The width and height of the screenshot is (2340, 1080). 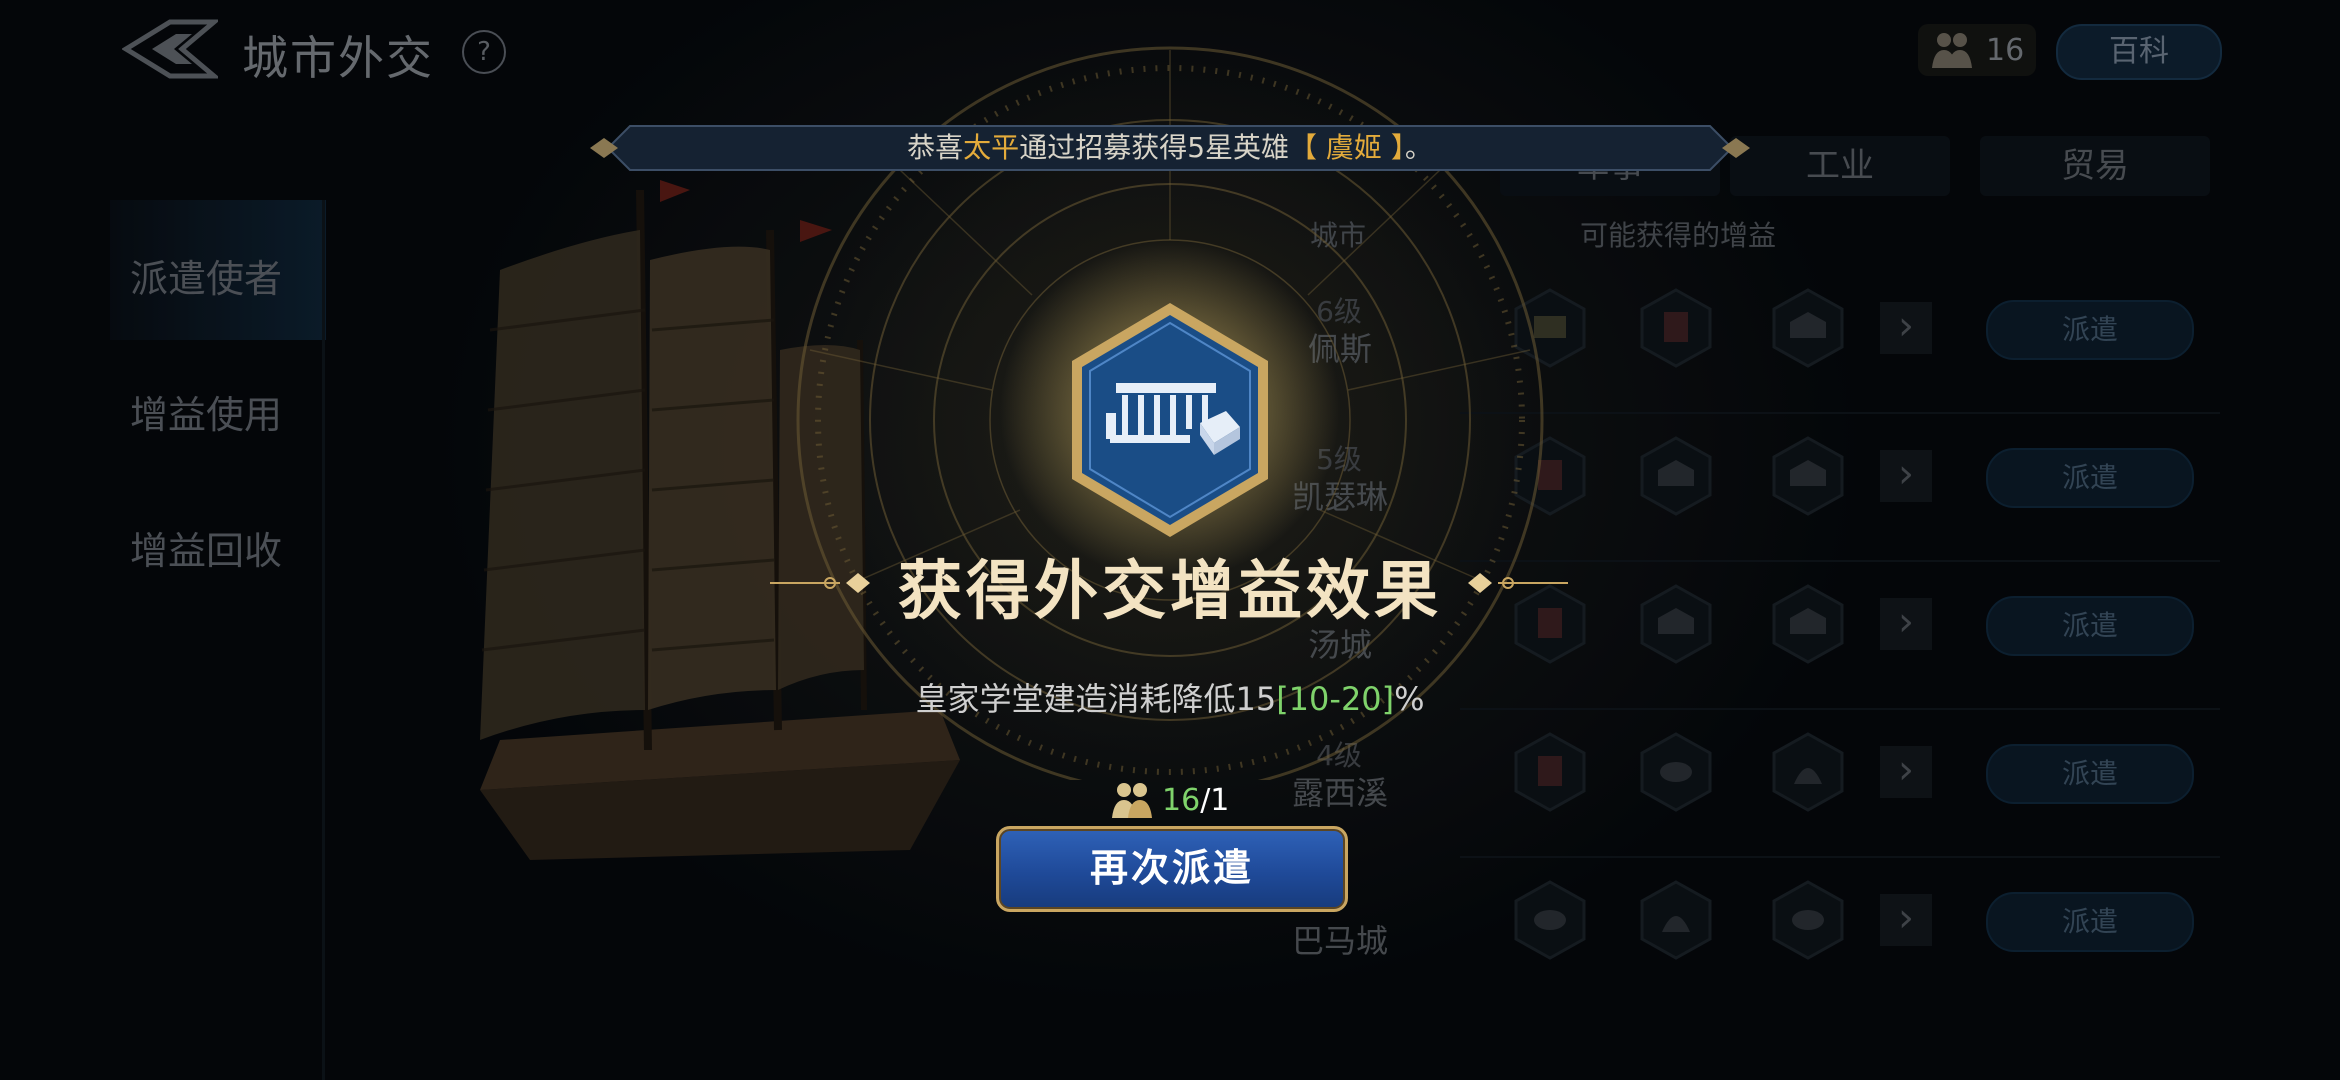 What do you see at coordinates (1096, 699) in the screenshot?
I see `reward-desc-text: 皇家学堂建造消耗降低15` at bounding box center [1096, 699].